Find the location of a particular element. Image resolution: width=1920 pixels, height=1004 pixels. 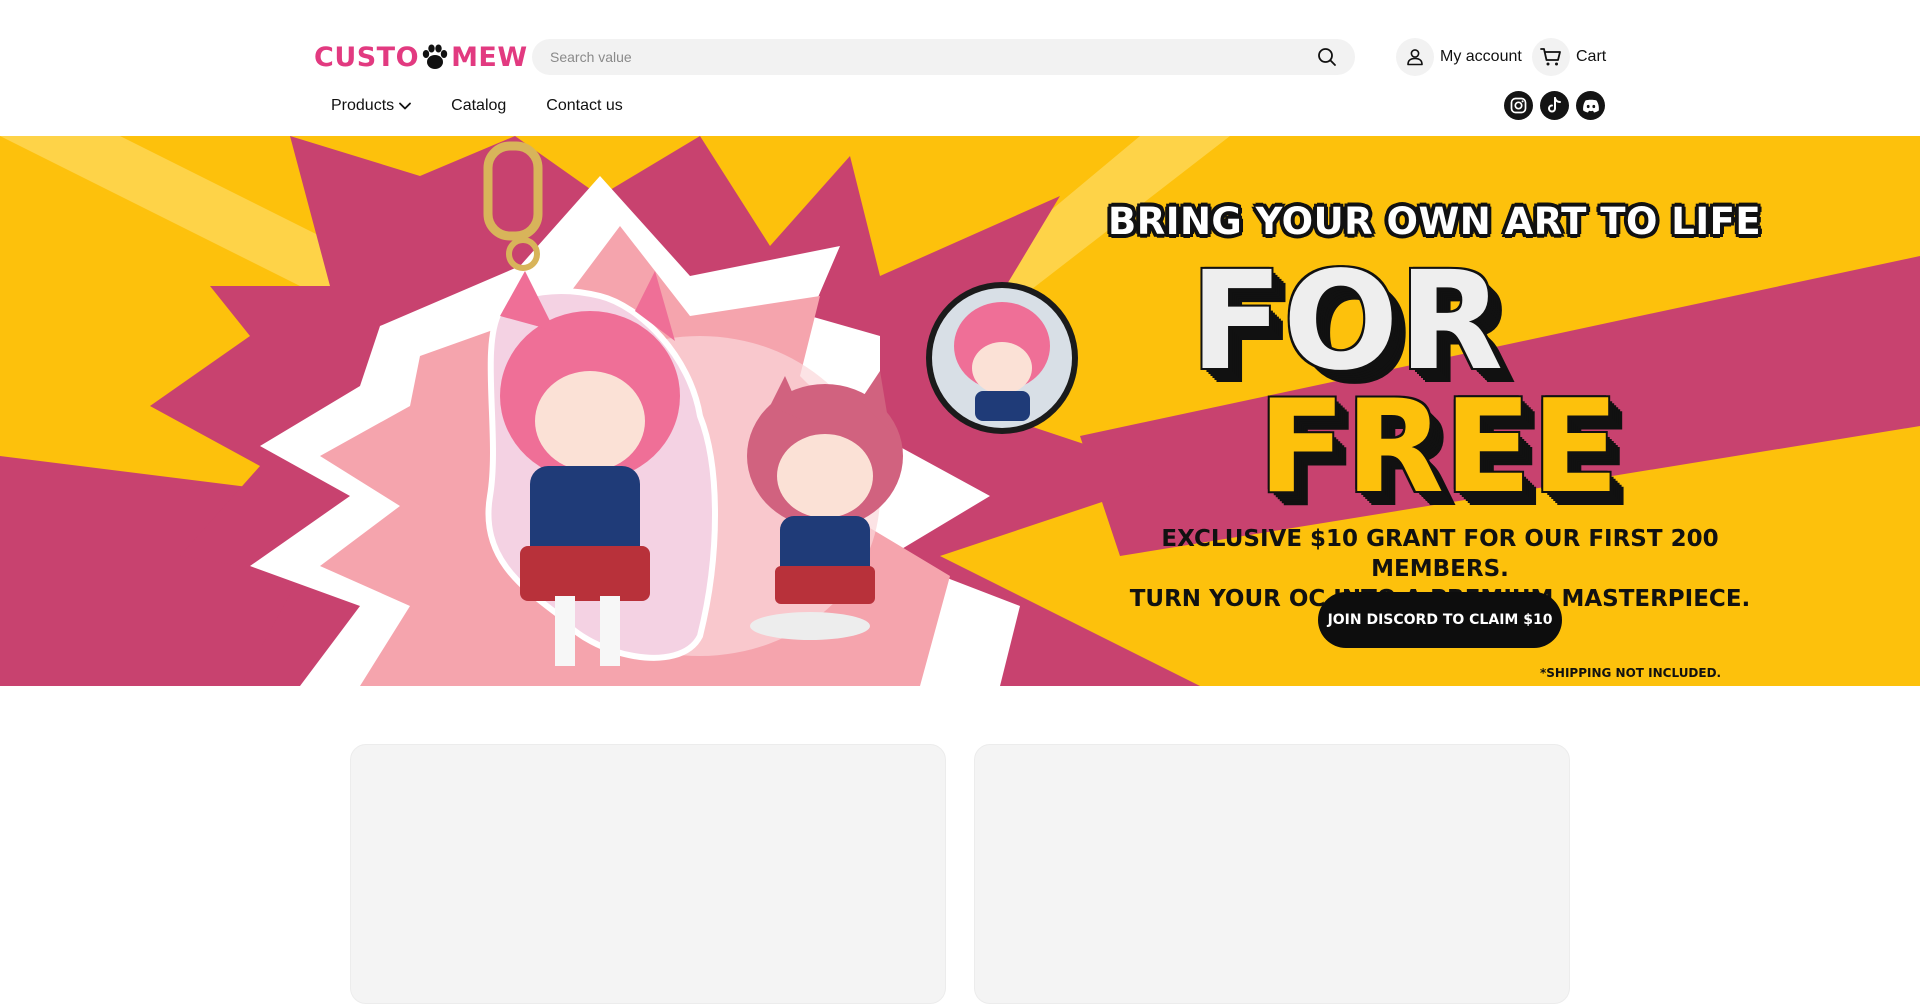

social-links is located at coordinates (1554, 105).